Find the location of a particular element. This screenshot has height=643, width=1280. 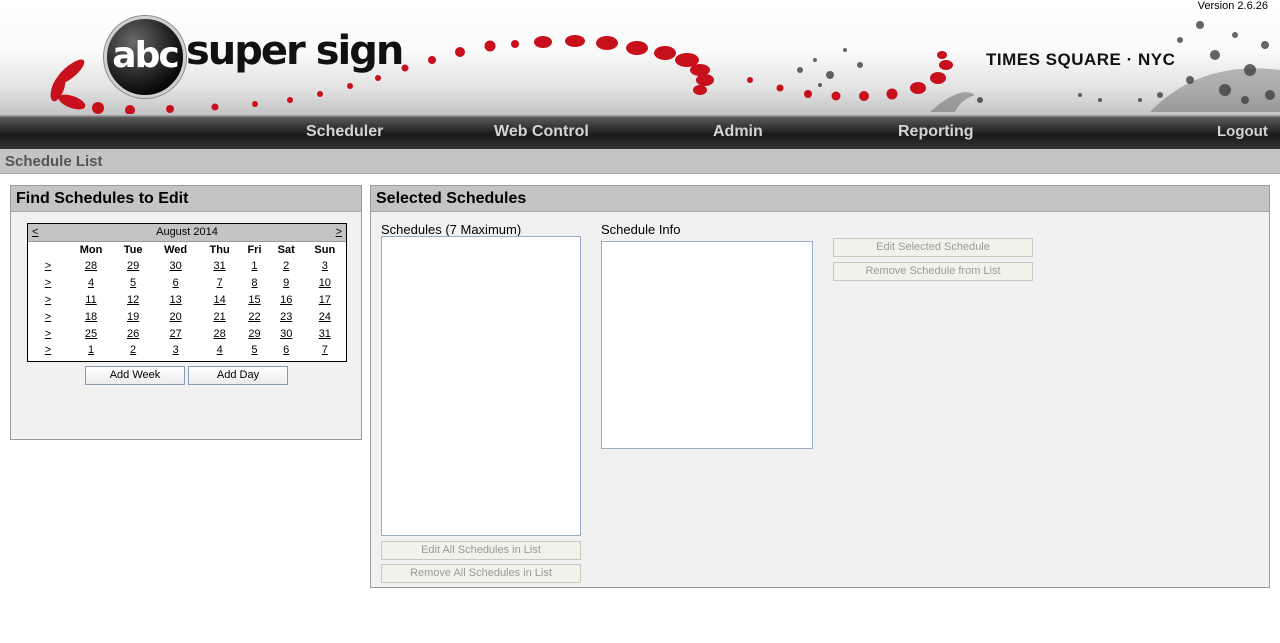

calendar-header: < August 2014 > is located at coordinates (187, 233).